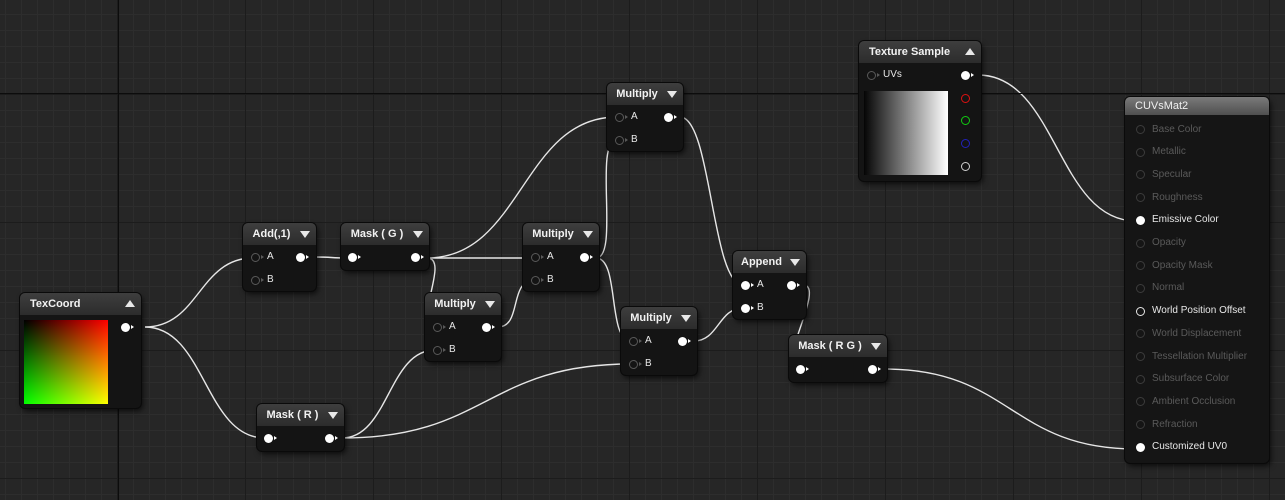 The height and width of the screenshot is (500, 1285). Describe the element at coordinates (1140, 311) in the screenshot. I see `material-input-world-position-offset-pin` at that location.